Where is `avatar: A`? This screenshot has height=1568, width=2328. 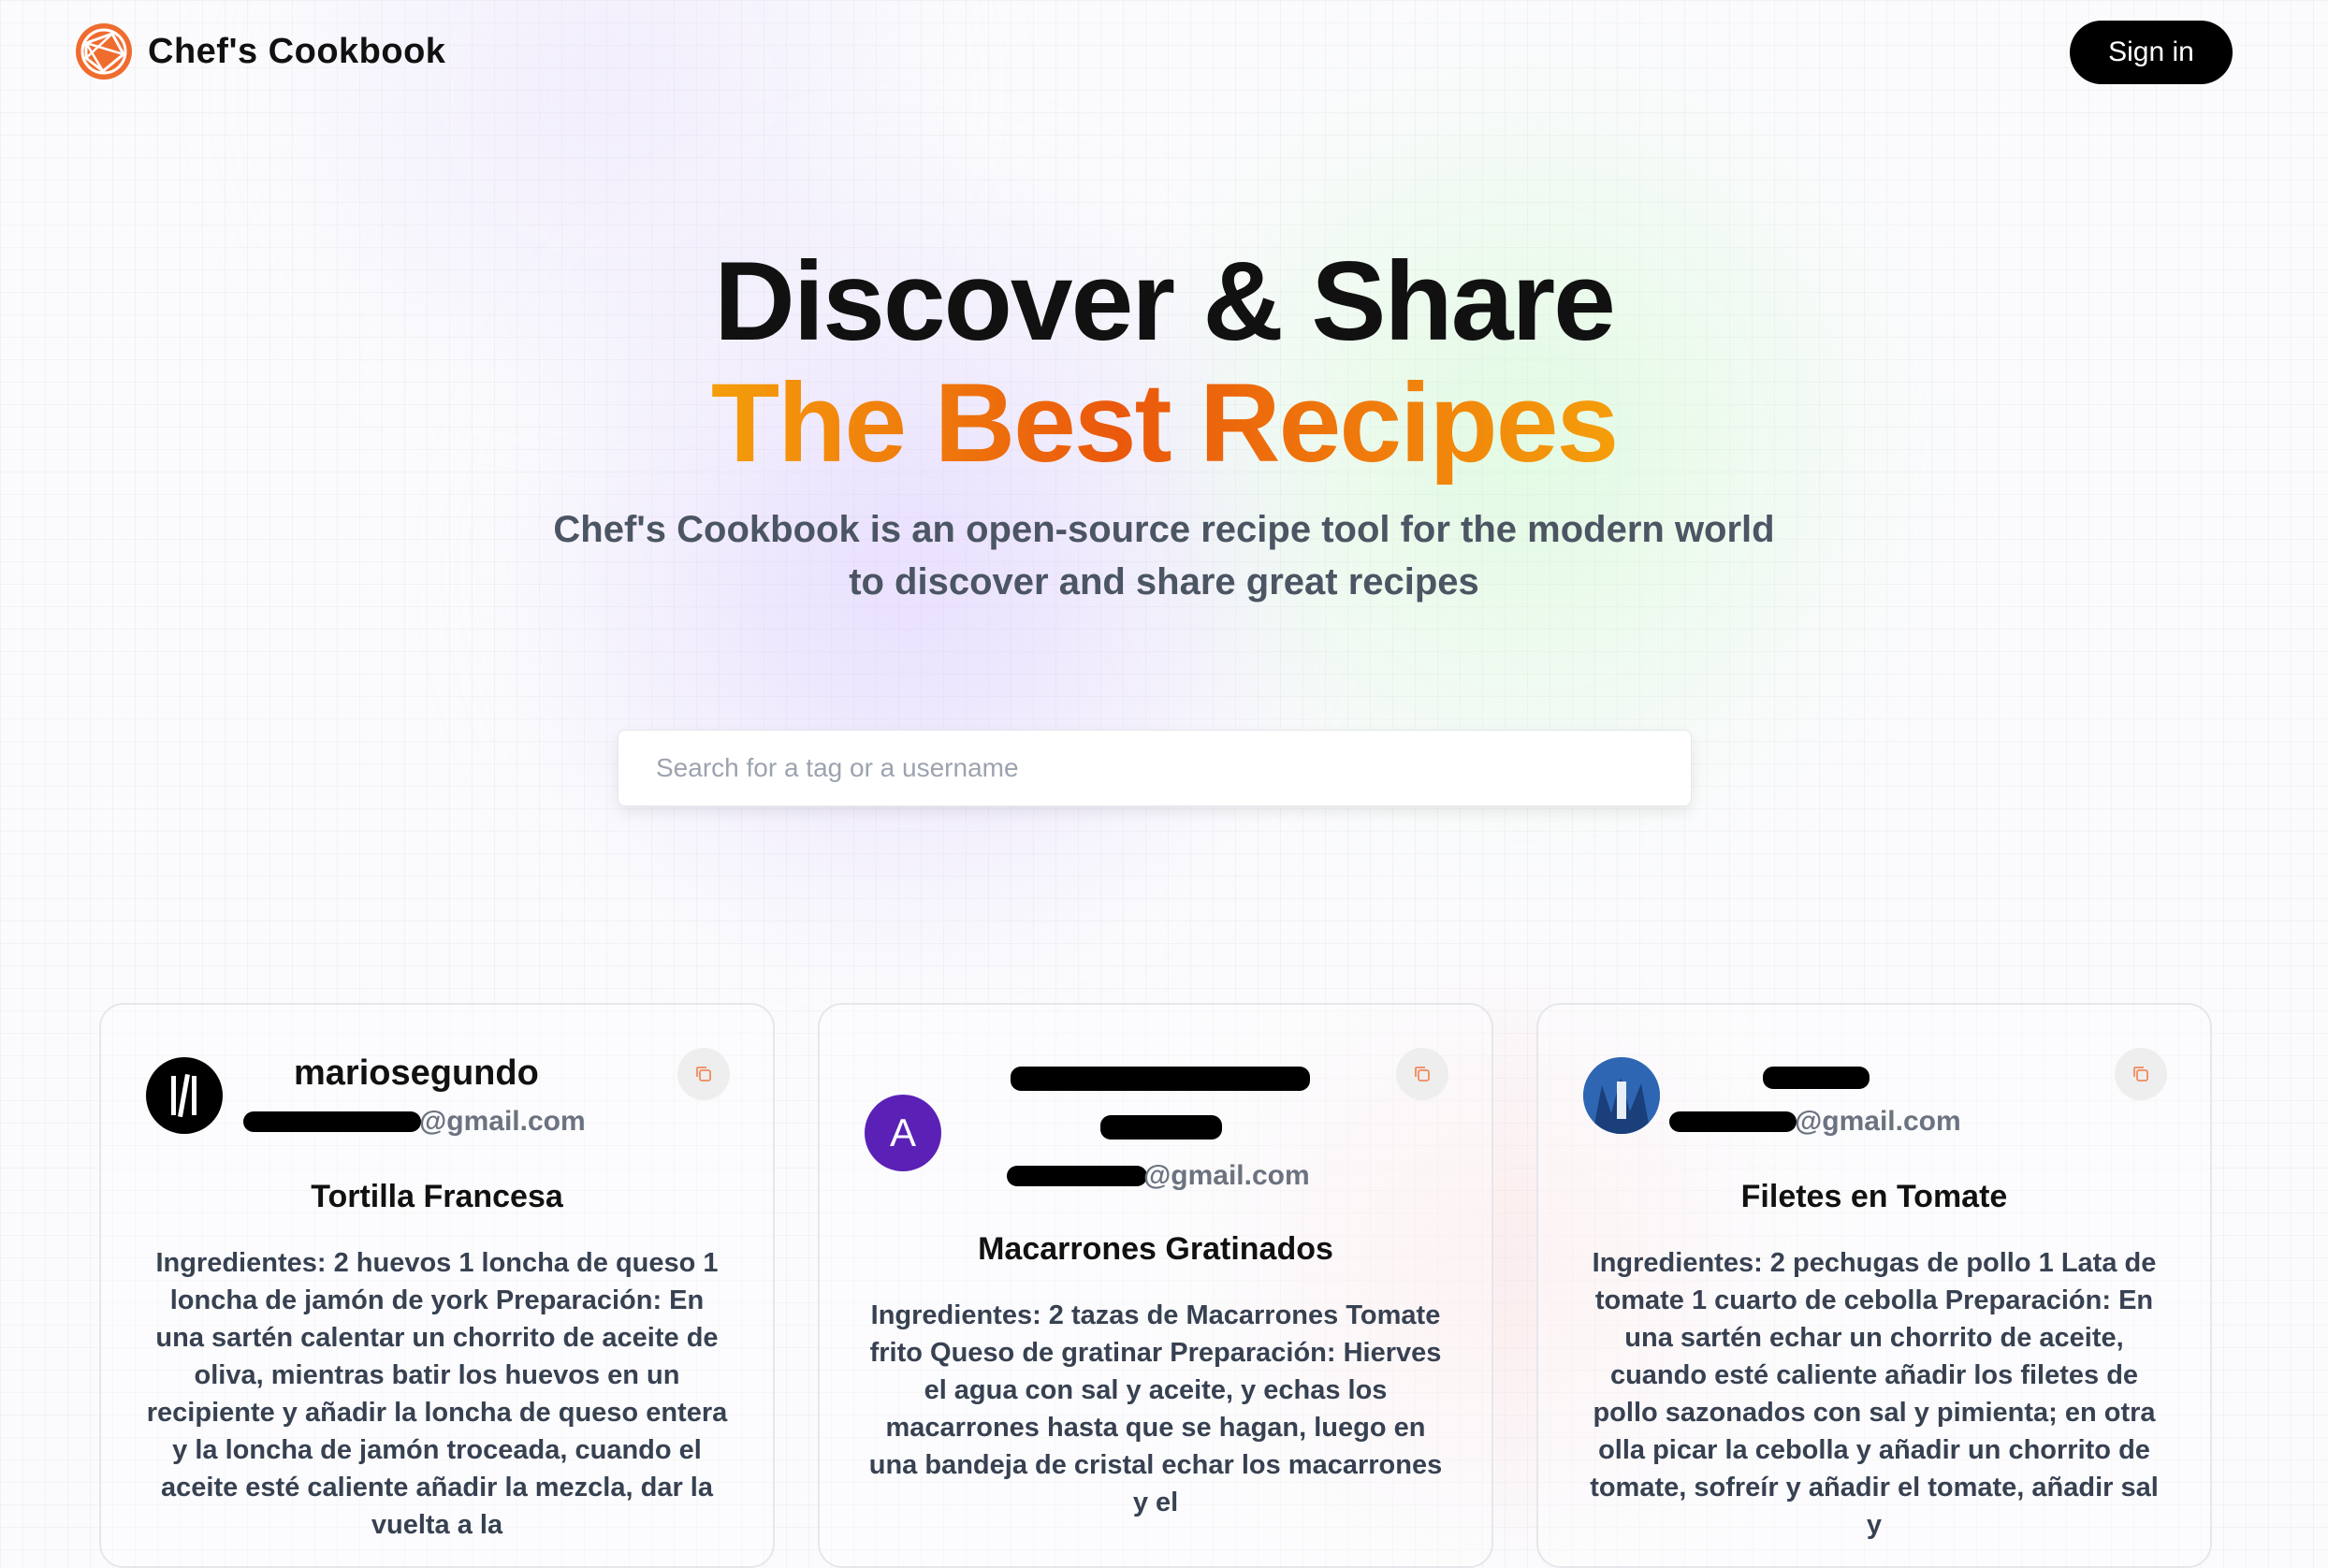 avatar: A is located at coordinates (903, 1133).